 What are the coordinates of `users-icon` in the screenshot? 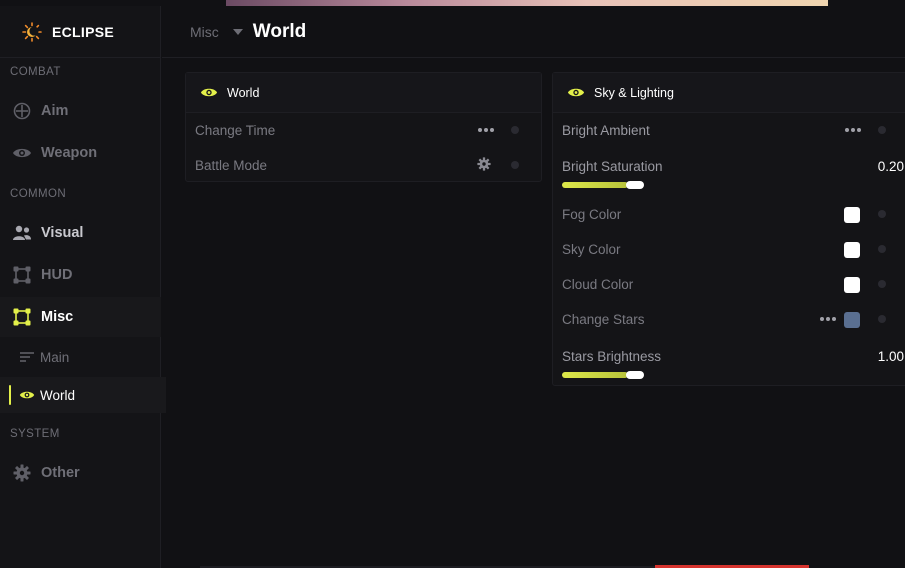 It's located at (22, 233).